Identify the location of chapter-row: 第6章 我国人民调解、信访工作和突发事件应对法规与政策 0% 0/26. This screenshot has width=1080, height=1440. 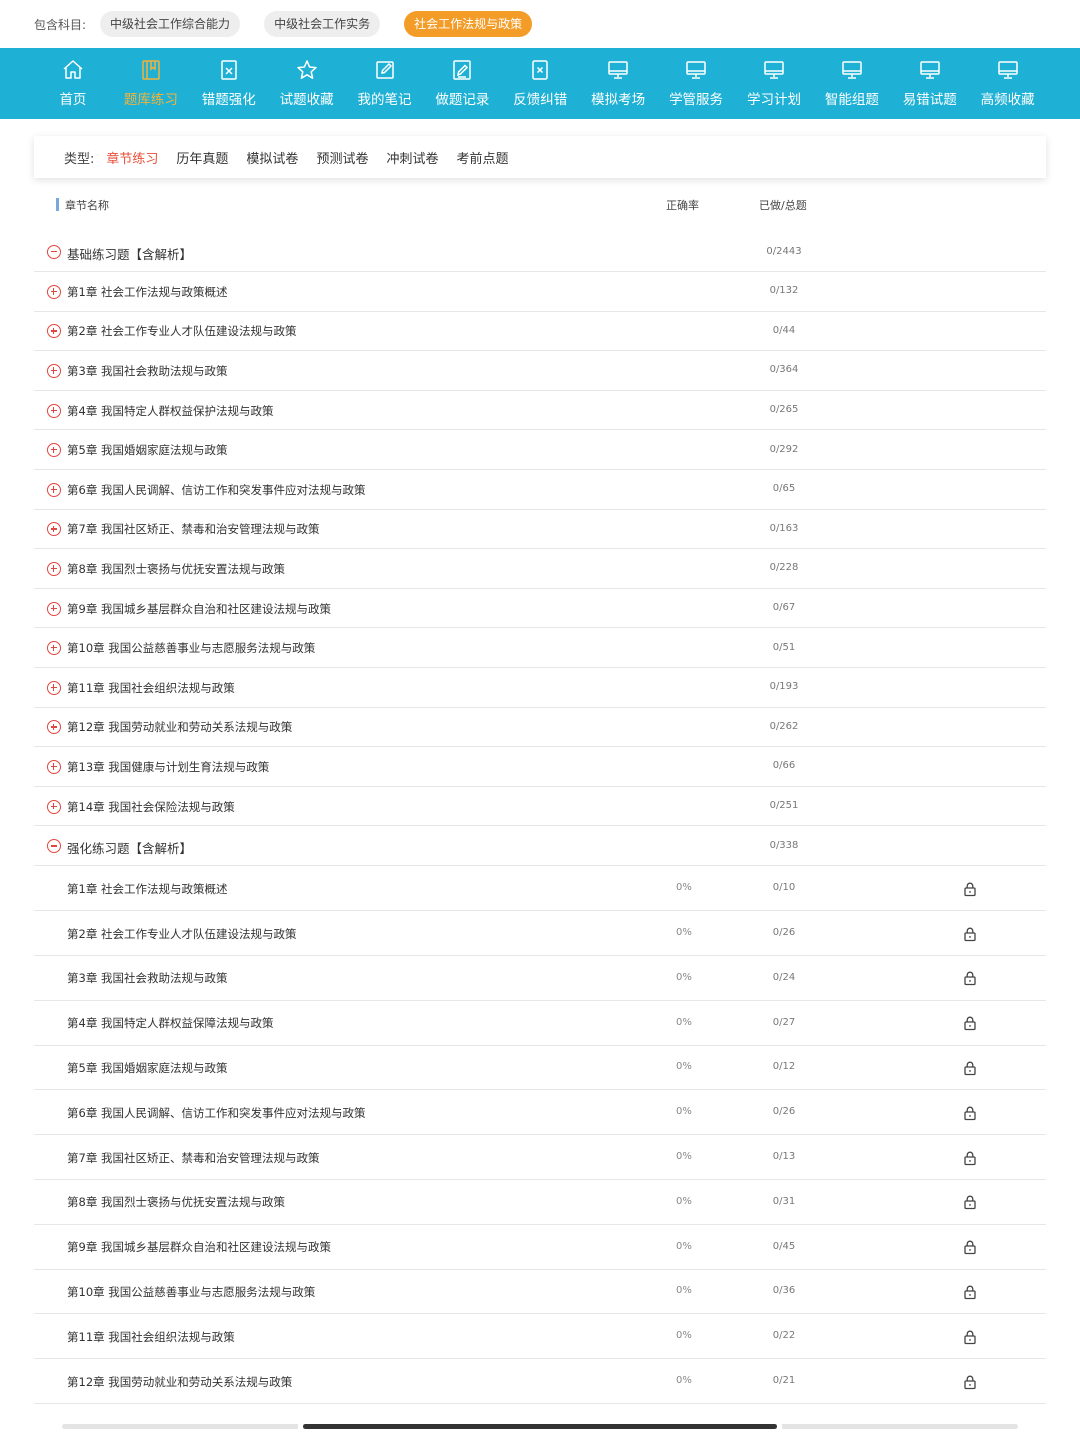
(540, 1113).